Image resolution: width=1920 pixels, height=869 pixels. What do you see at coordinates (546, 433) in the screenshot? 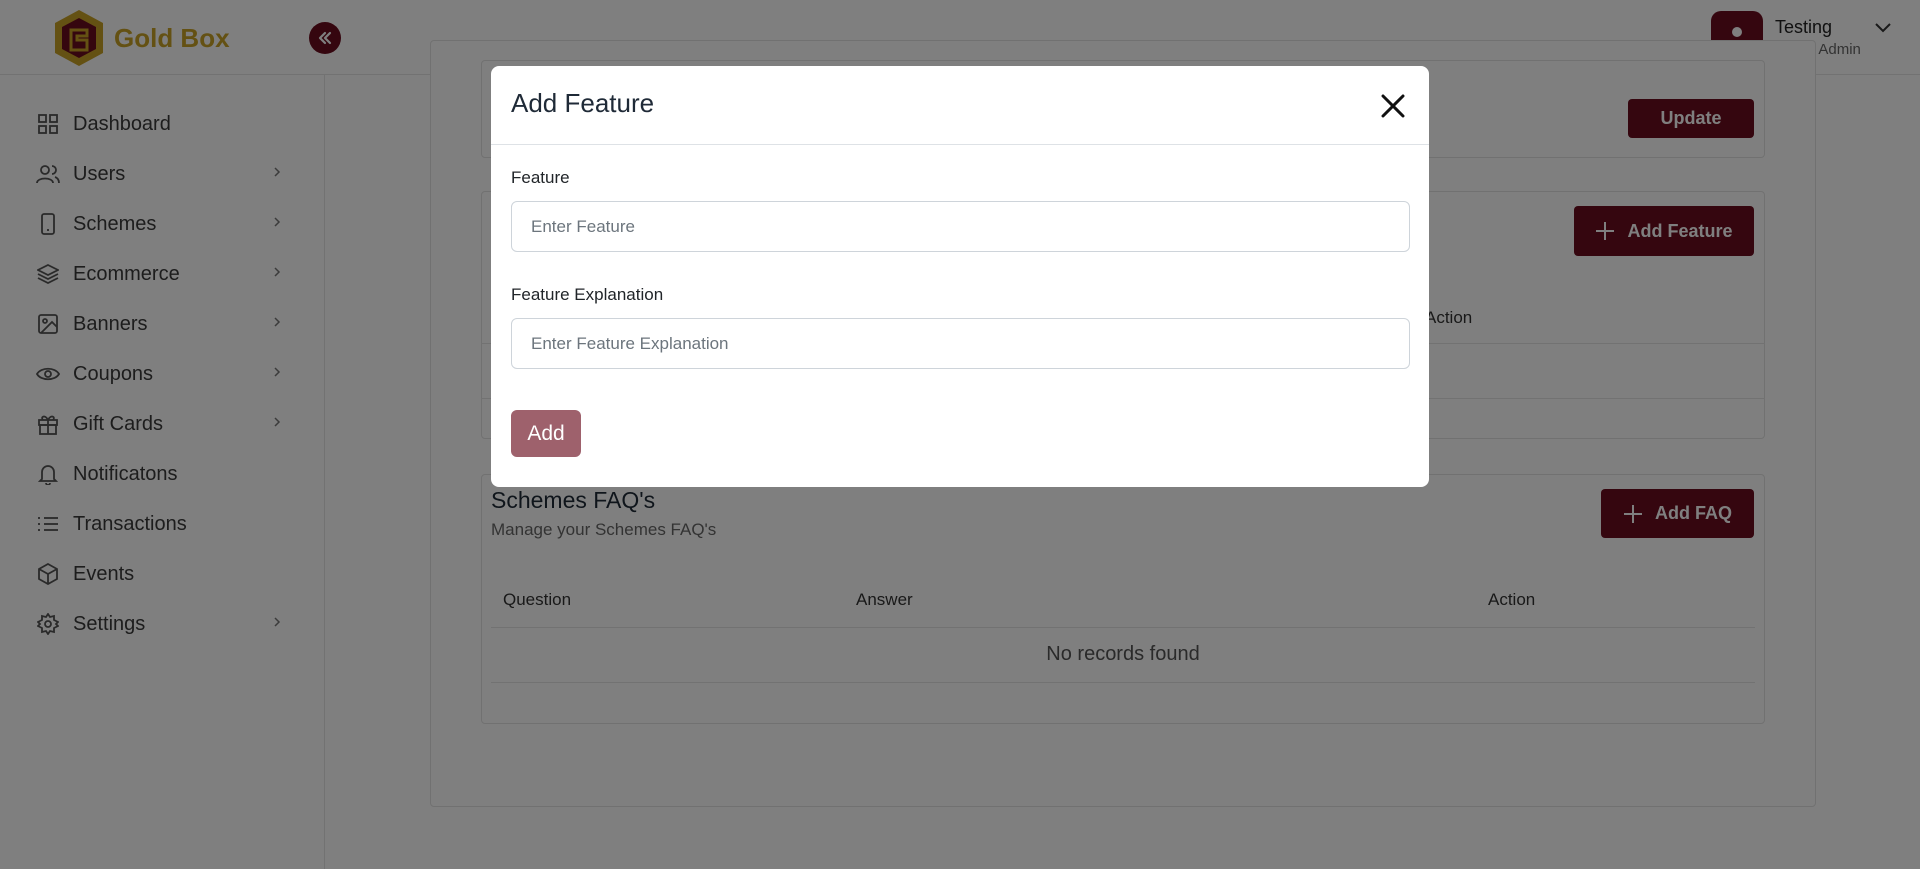
I see `add-button: Add` at bounding box center [546, 433].